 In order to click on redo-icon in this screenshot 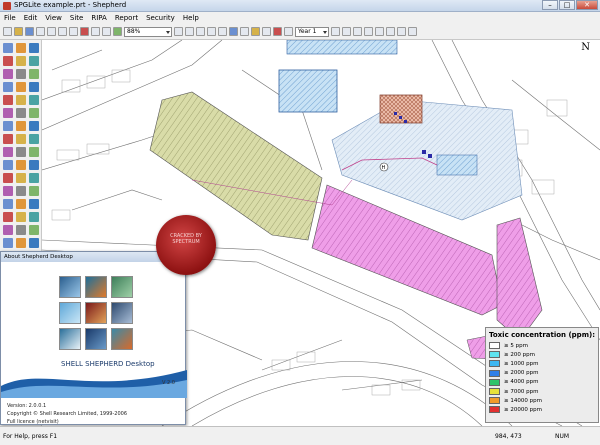, I will do `click(106, 31)`.